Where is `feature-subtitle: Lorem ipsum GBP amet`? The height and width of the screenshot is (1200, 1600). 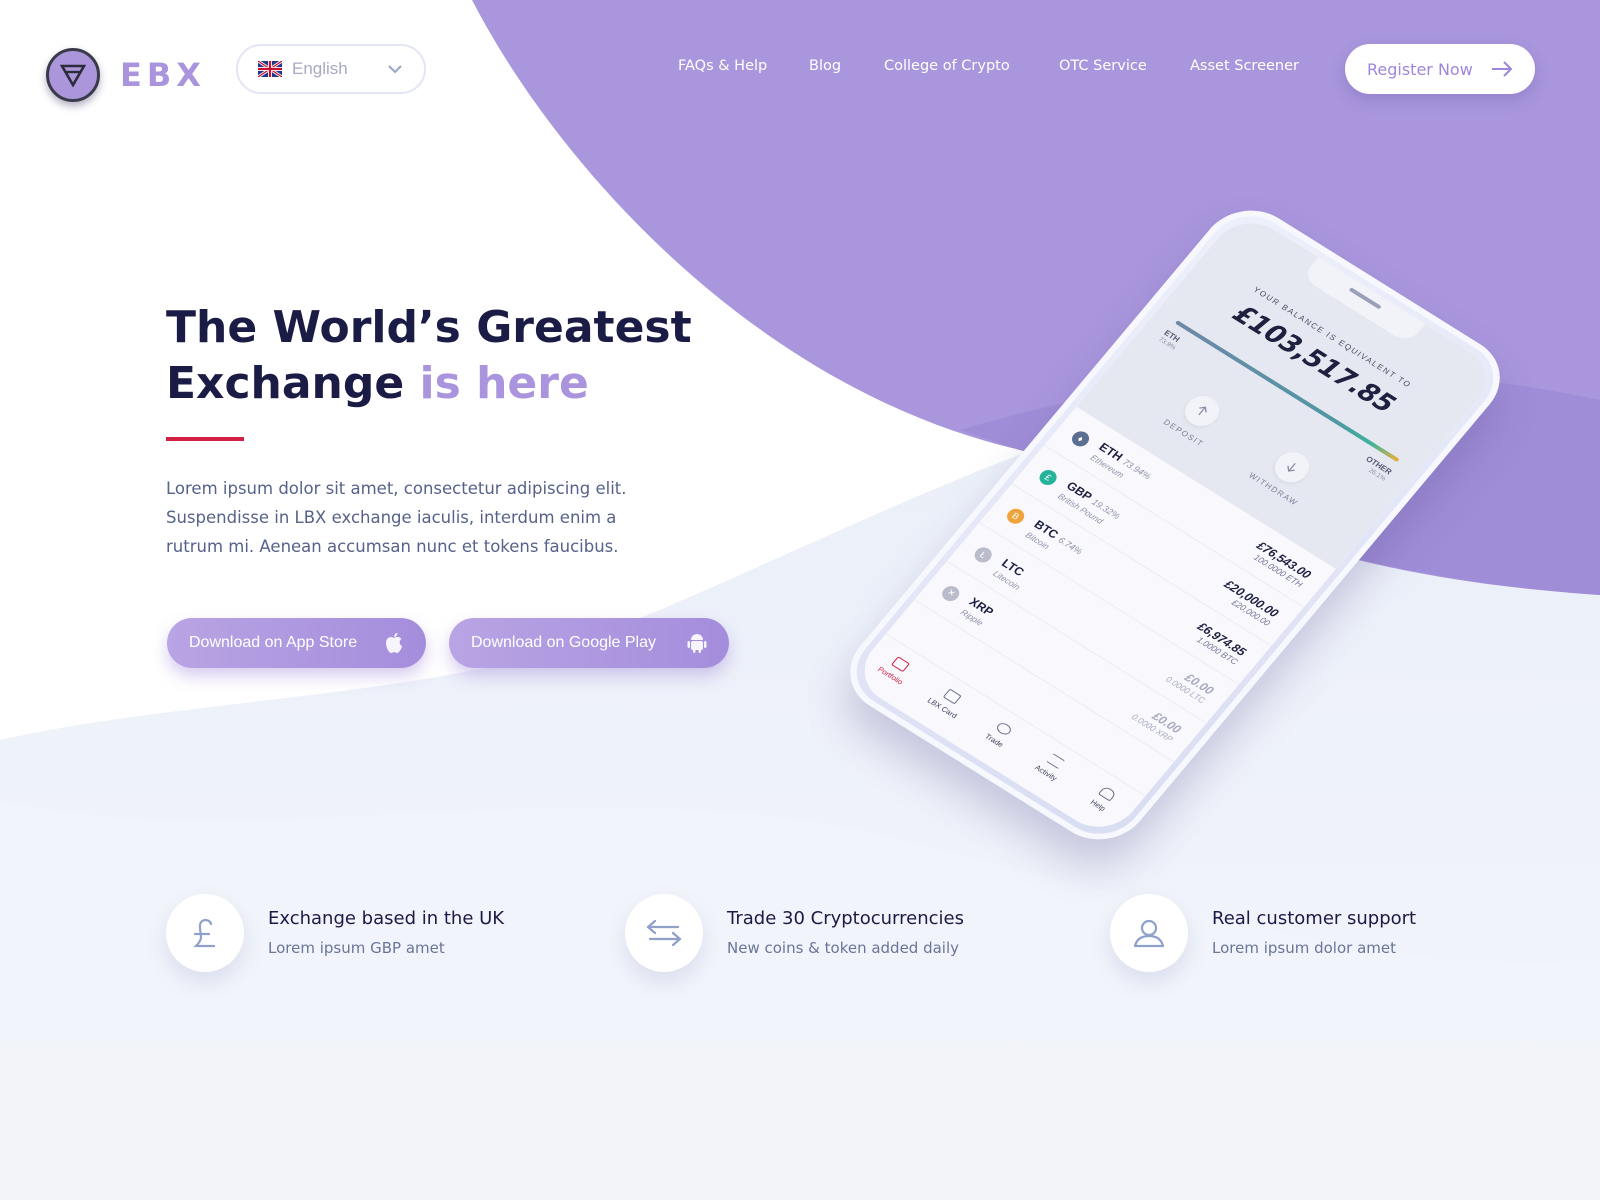
feature-subtitle: Lorem ipsum GBP amet is located at coordinates (356, 948).